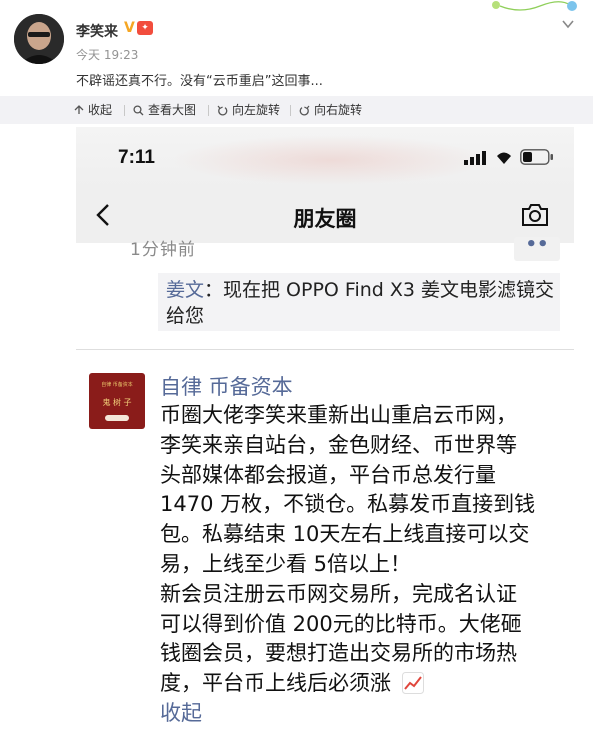 The height and width of the screenshot is (734, 593). I want to click on body-line: 钱圈会员，要想打造出交易所的市场热, so click(338, 653).